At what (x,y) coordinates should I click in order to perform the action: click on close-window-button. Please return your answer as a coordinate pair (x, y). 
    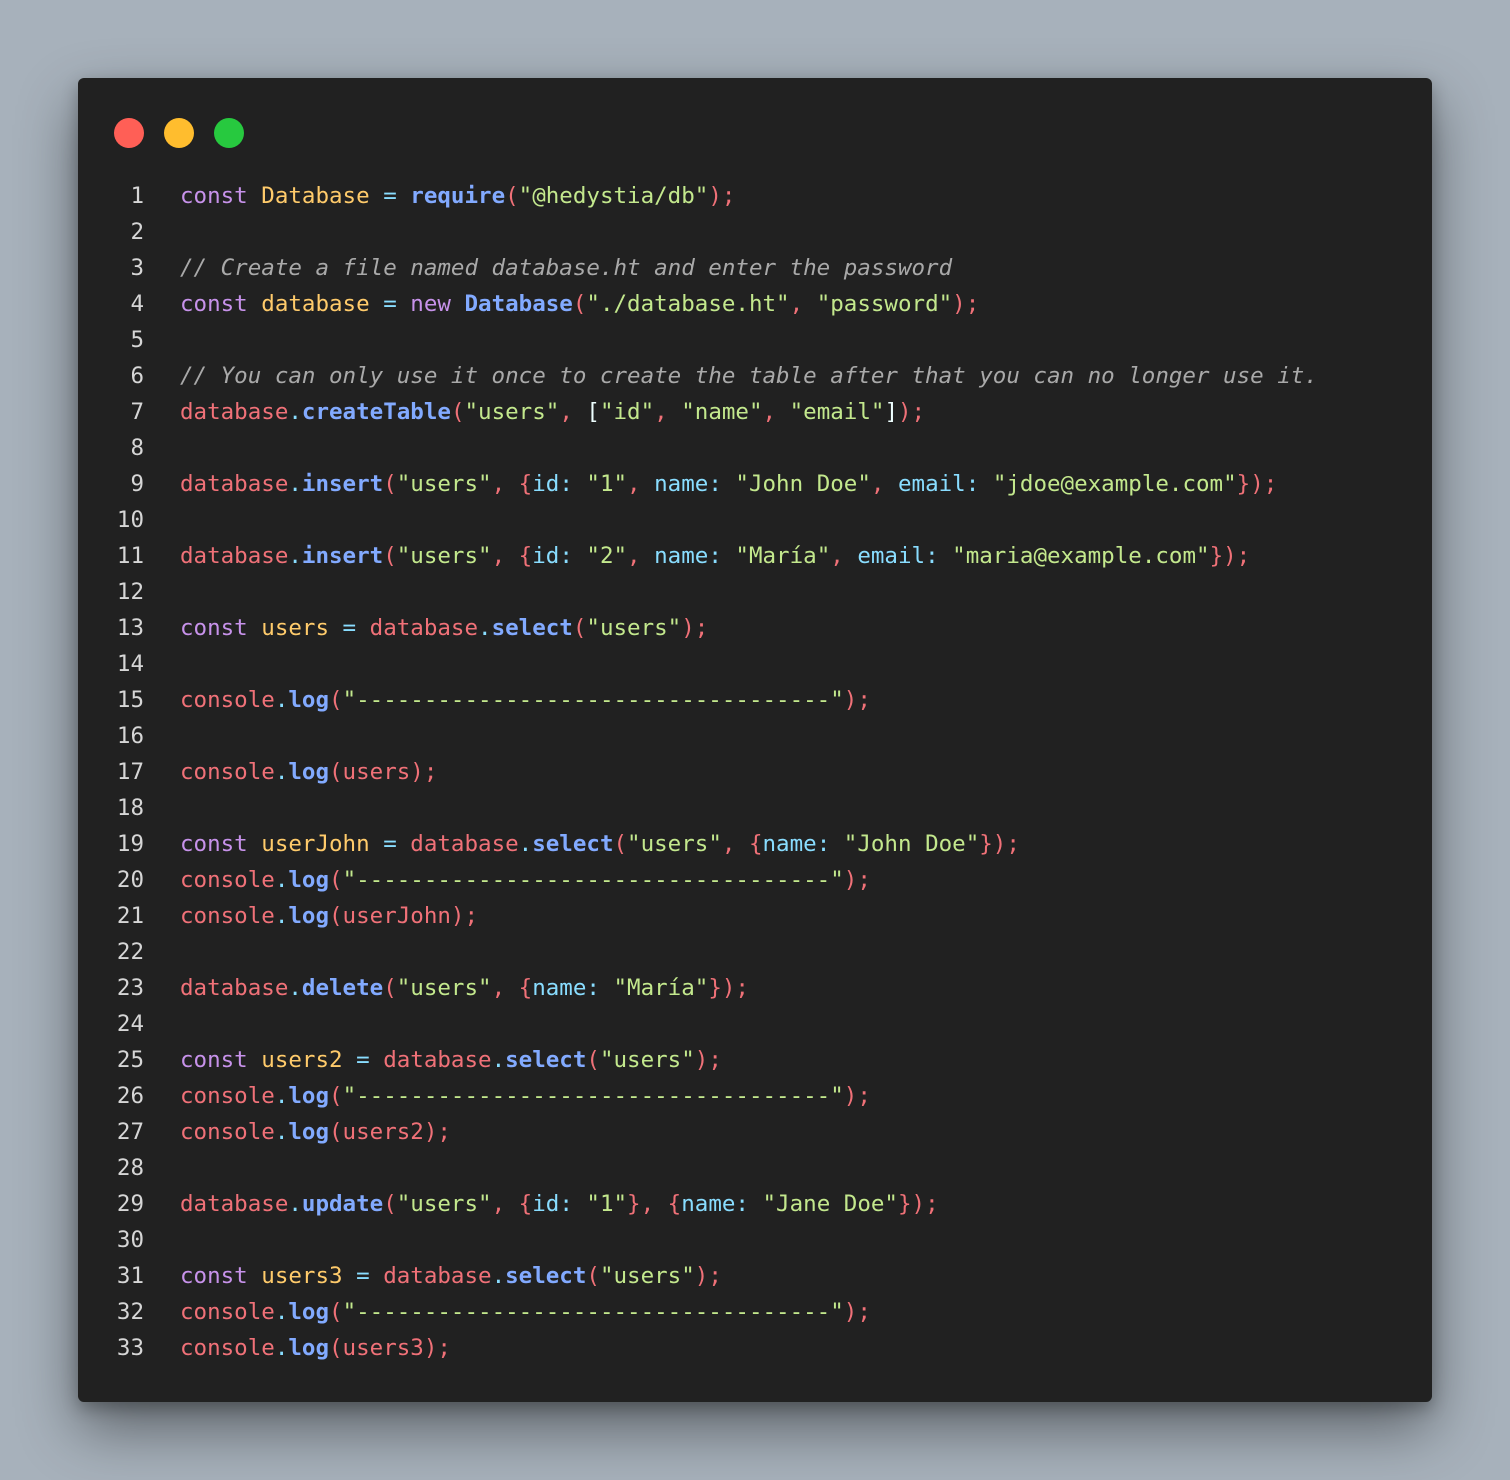
    Looking at the image, I should click on (129, 133).